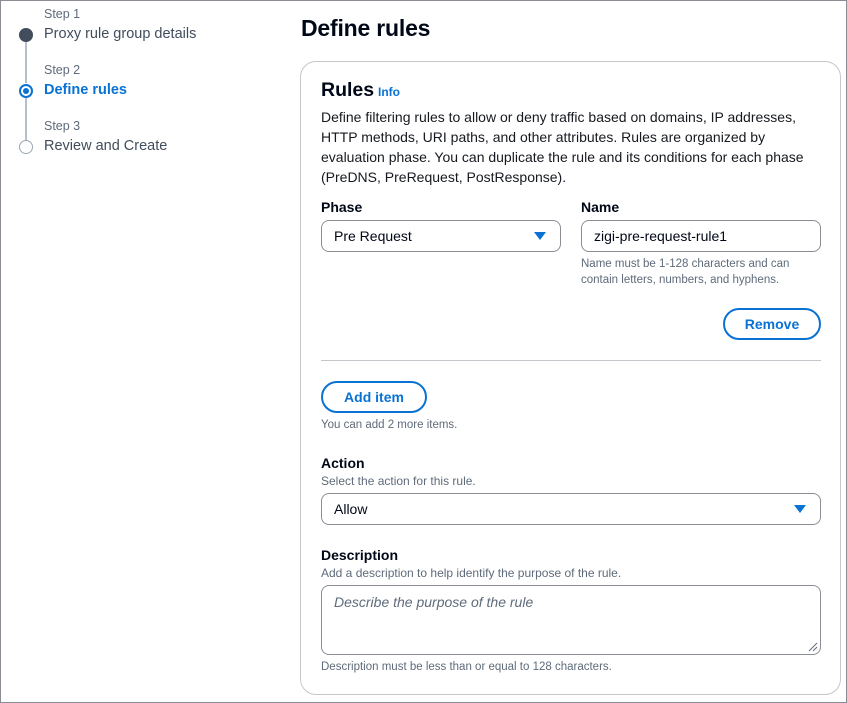 The image size is (847, 703). Describe the element at coordinates (351, 509) in the screenshot. I see `action-select-value: Allow` at that location.